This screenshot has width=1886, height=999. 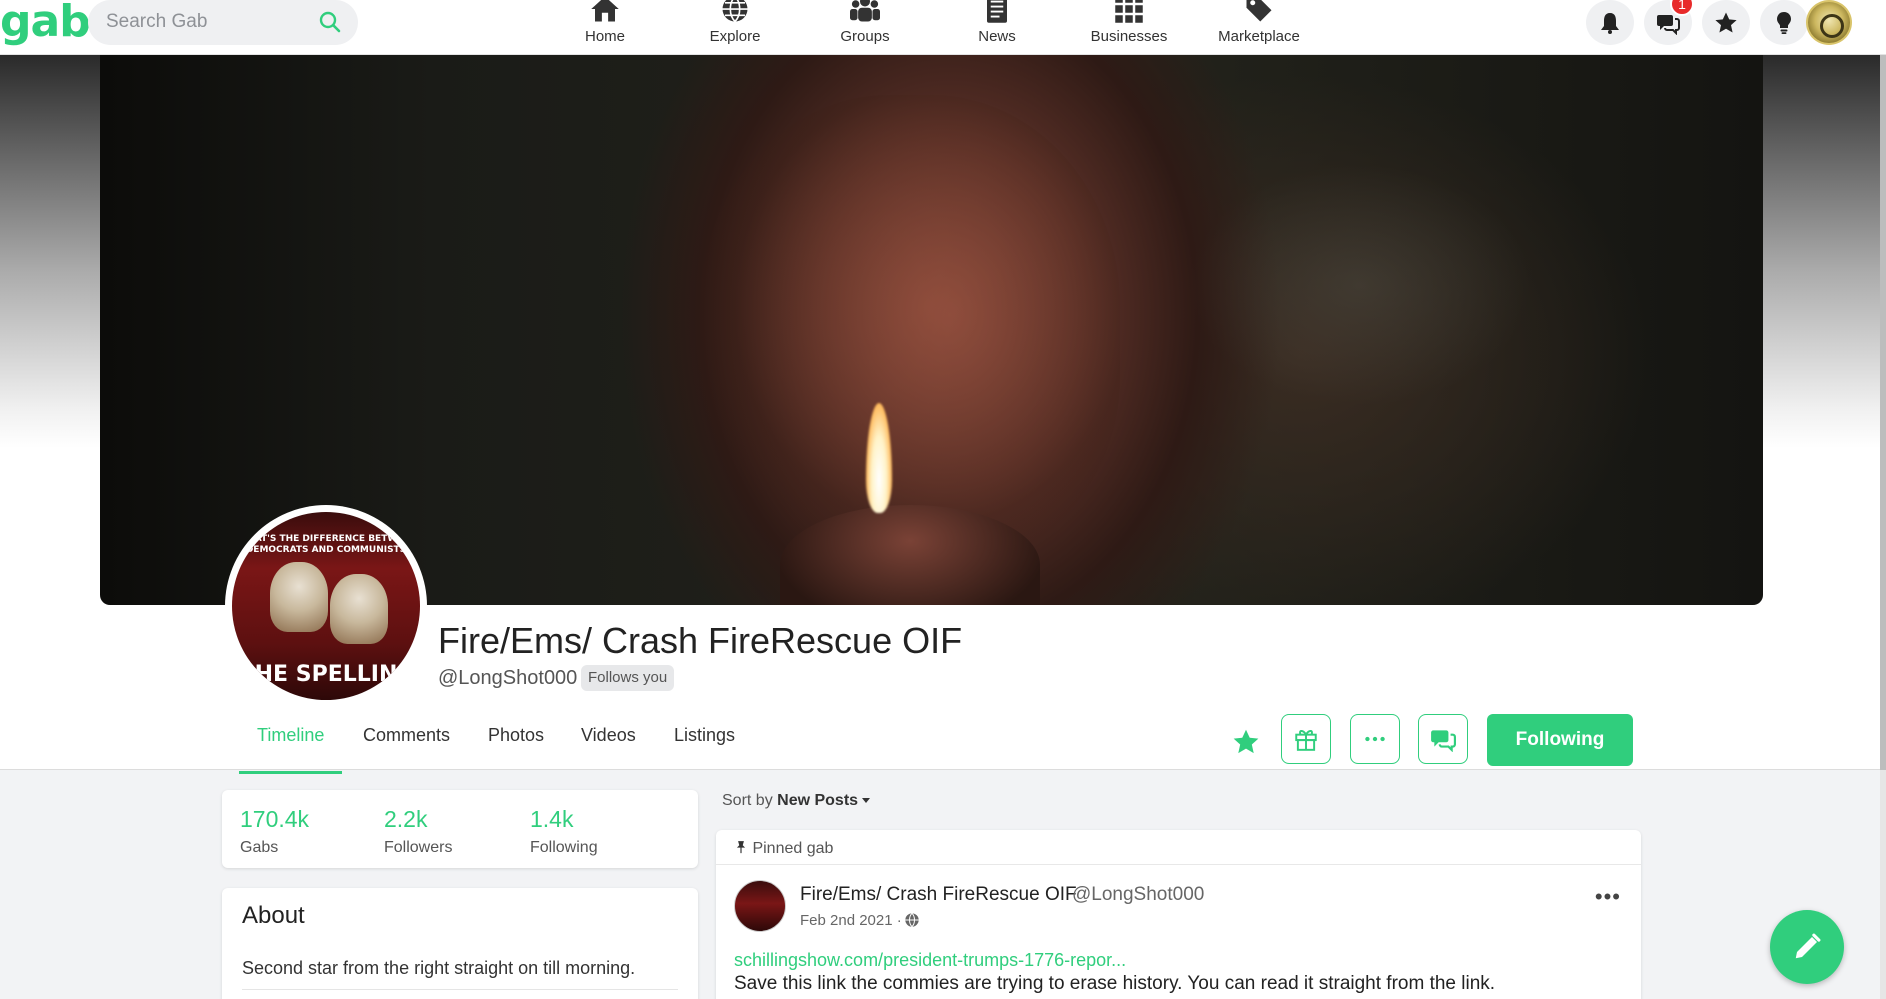 I want to click on post-date: Feb 2nd 2021 ·, so click(x=851, y=920).